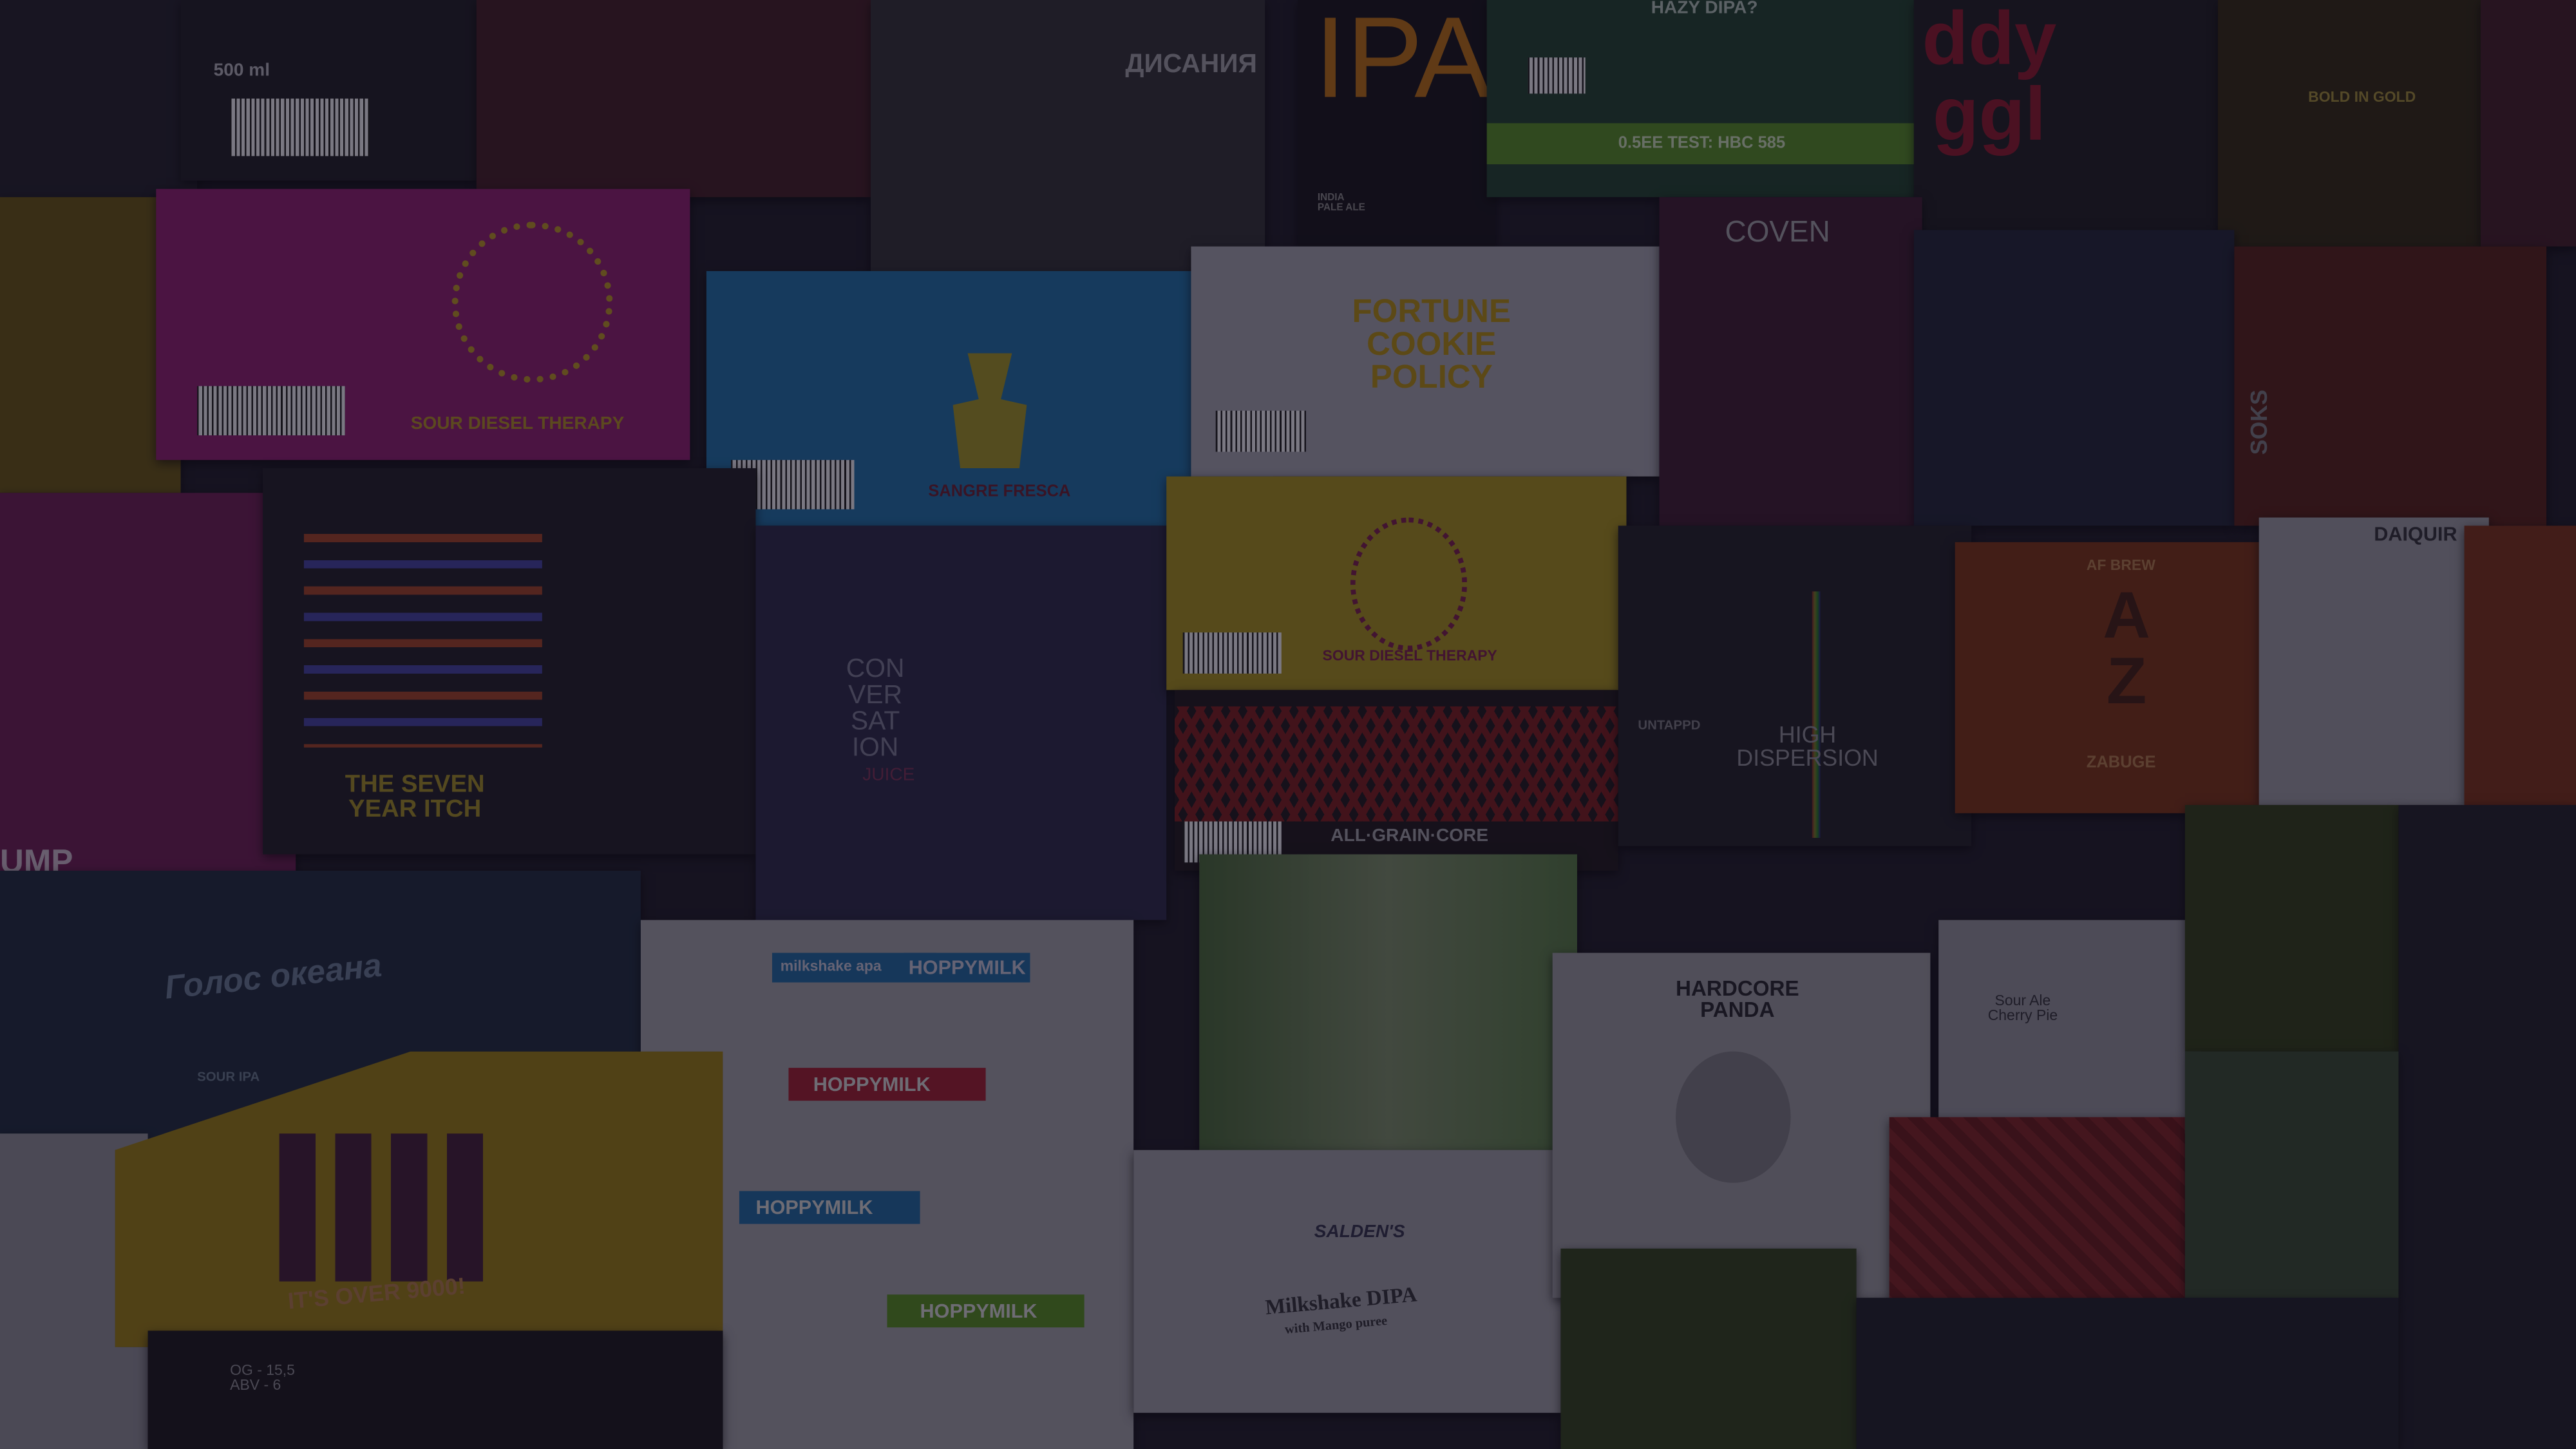 This screenshot has height=1449, width=2576. What do you see at coordinates (1777, 232) in the screenshot?
I see `coven-text: COVEN` at bounding box center [1777, 232].